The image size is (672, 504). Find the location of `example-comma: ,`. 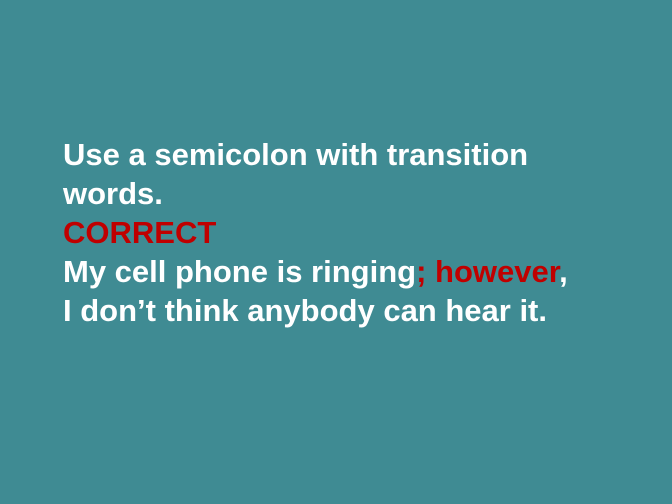

example-comma: , is located at coordinates (563, 271).